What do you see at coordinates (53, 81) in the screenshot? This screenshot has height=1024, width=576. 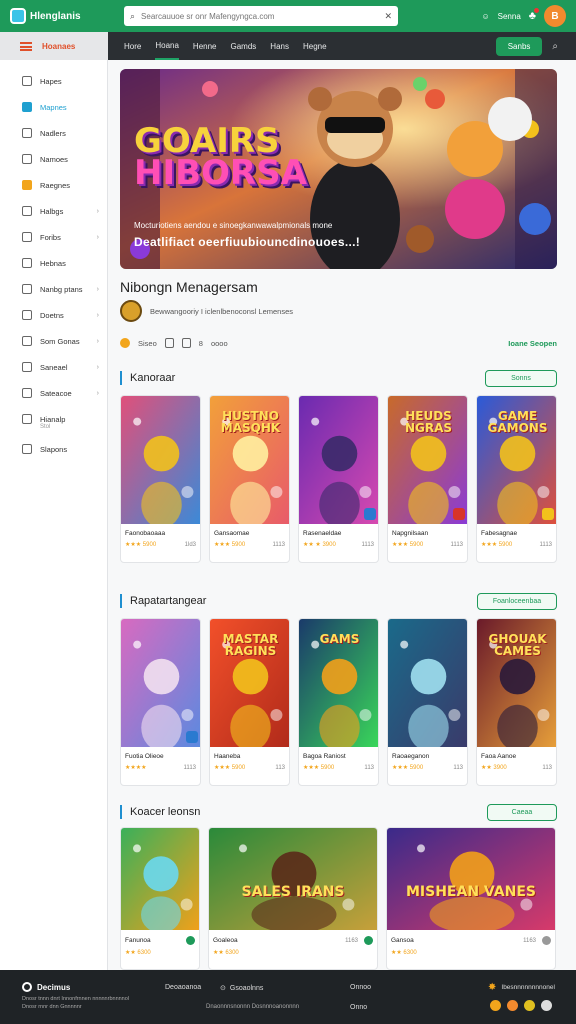 I see `sidebar-item: Hapes` at bounding box center [53, 81].